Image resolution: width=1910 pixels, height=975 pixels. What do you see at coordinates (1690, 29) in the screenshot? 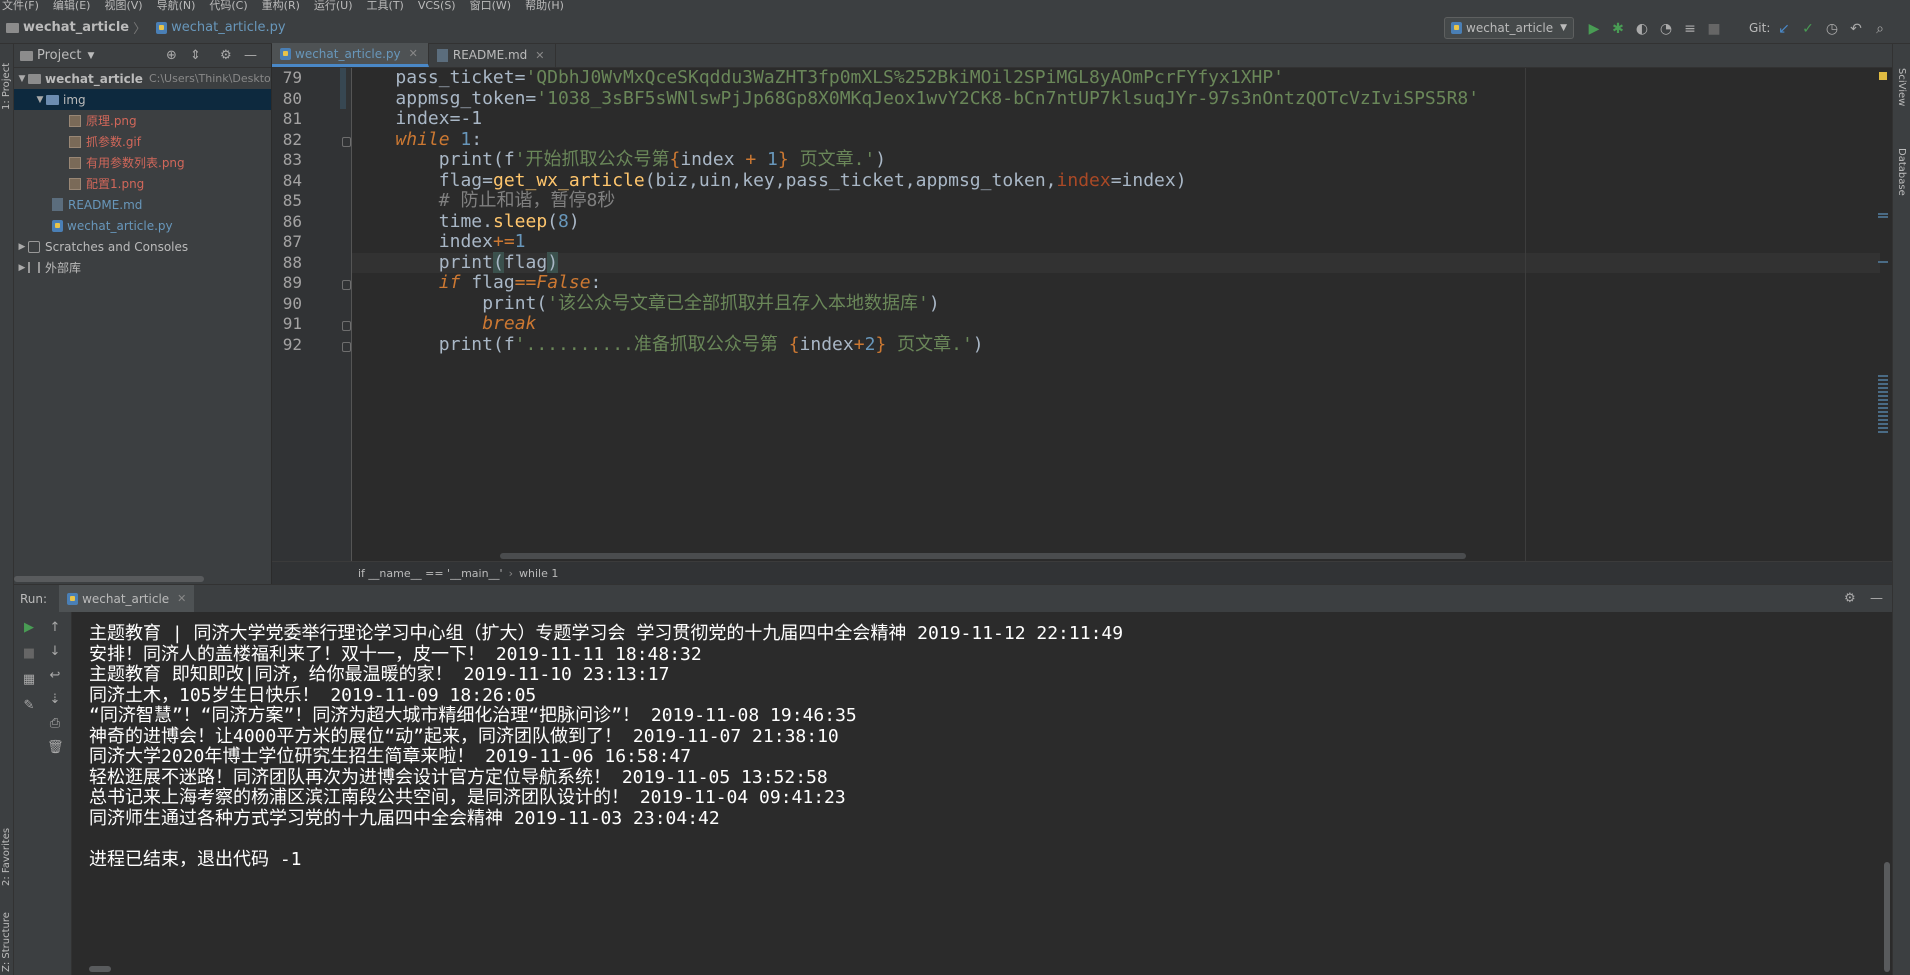
I see `concurrency-icon: ≡` at bounding box center [1690, 29].